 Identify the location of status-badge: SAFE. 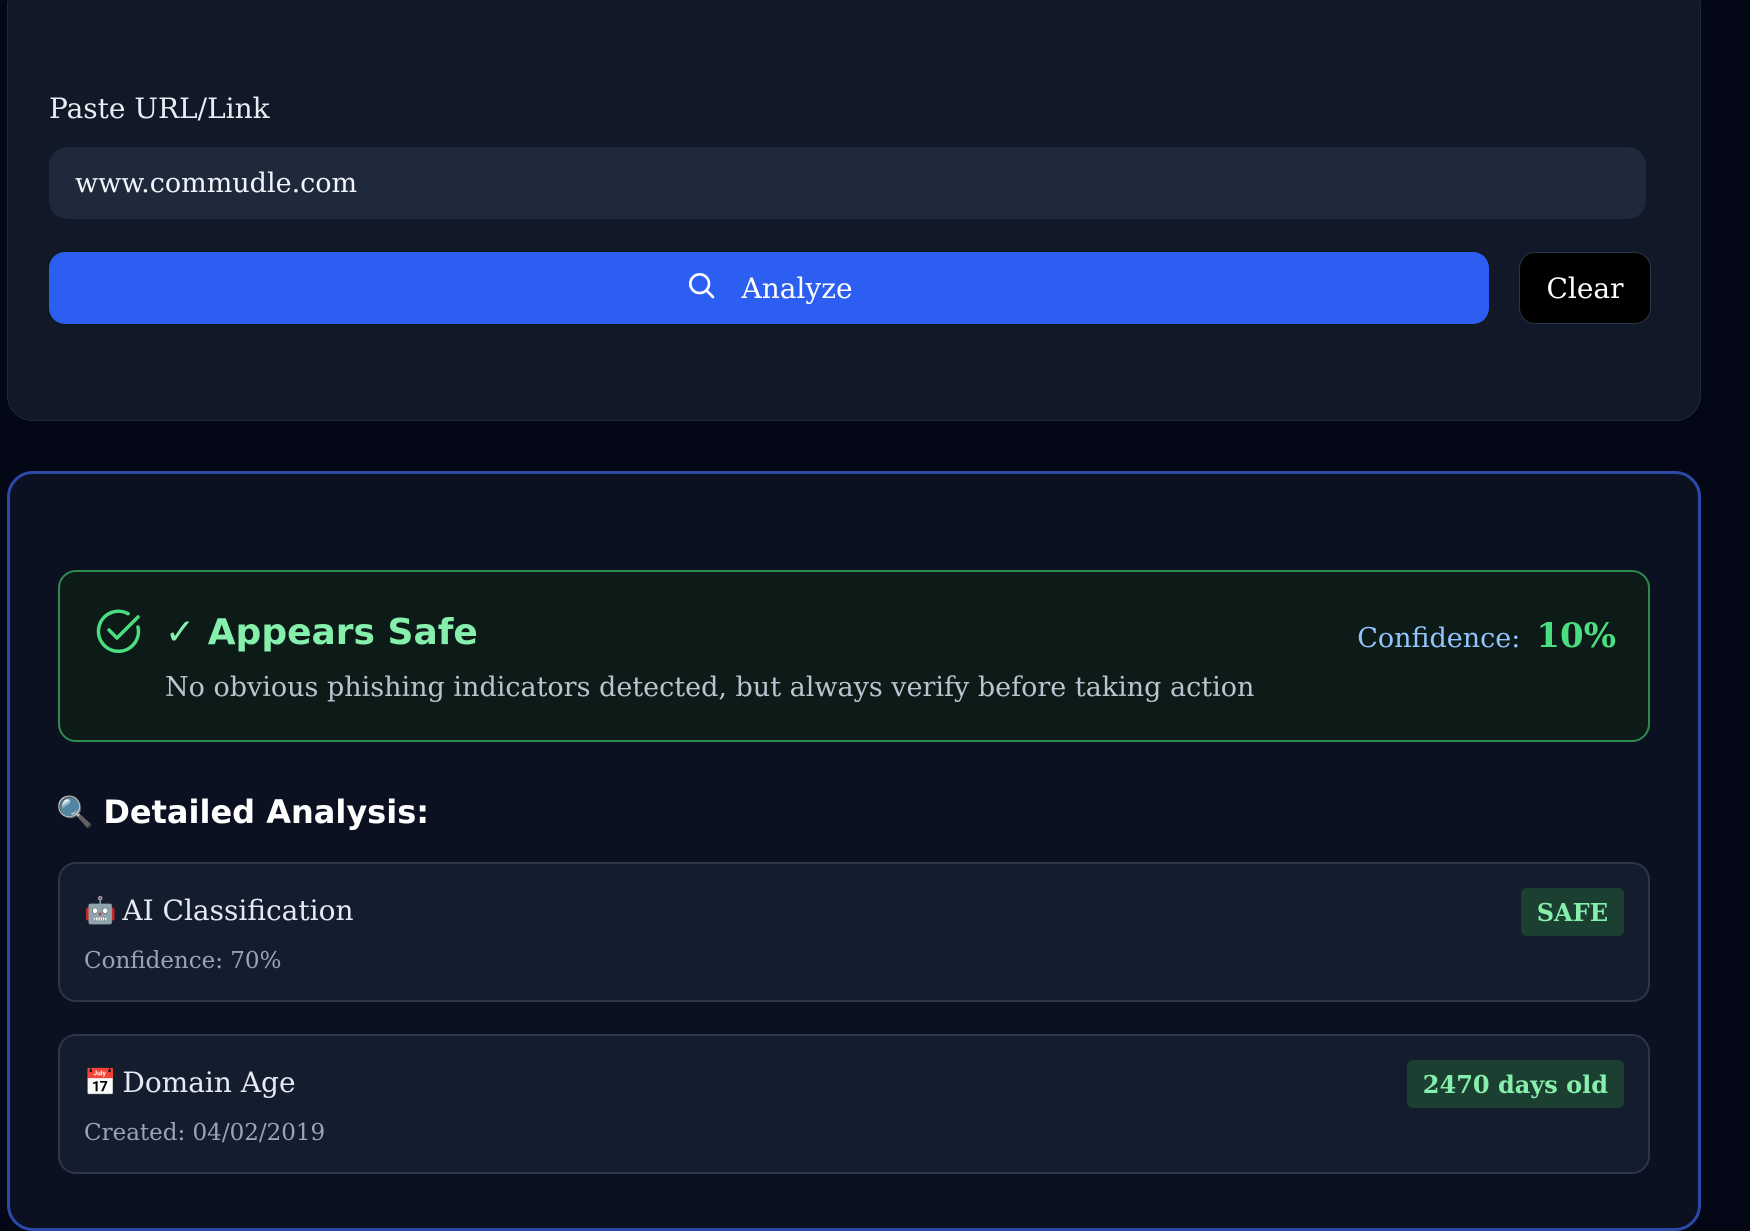
(1572, 912).